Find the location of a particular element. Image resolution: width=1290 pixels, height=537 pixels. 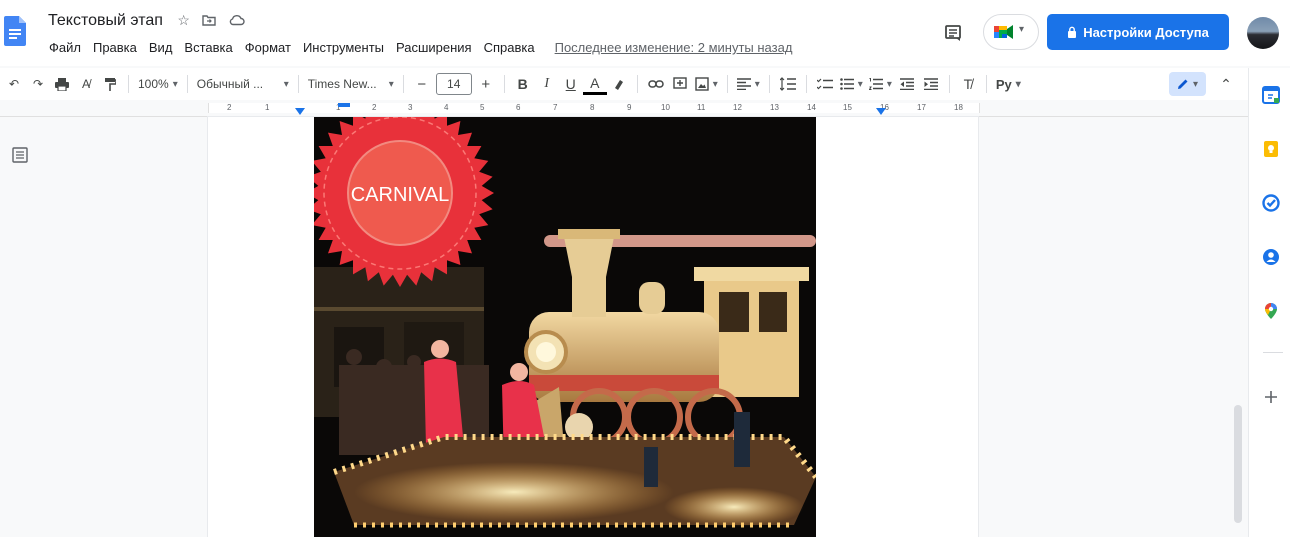

keep-icon is located at coordinates (1271, 149).